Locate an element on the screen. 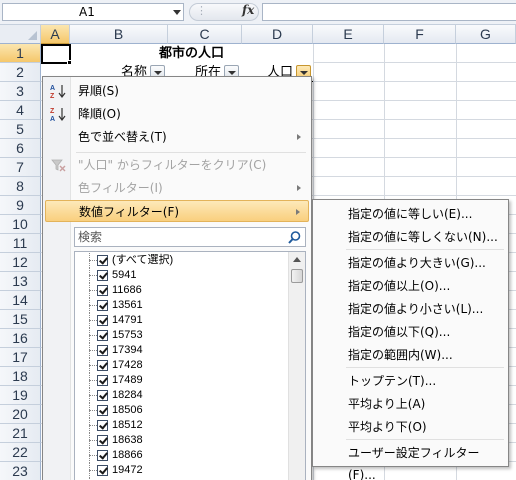  row-header: 18 is located at coordinates (20, 376).